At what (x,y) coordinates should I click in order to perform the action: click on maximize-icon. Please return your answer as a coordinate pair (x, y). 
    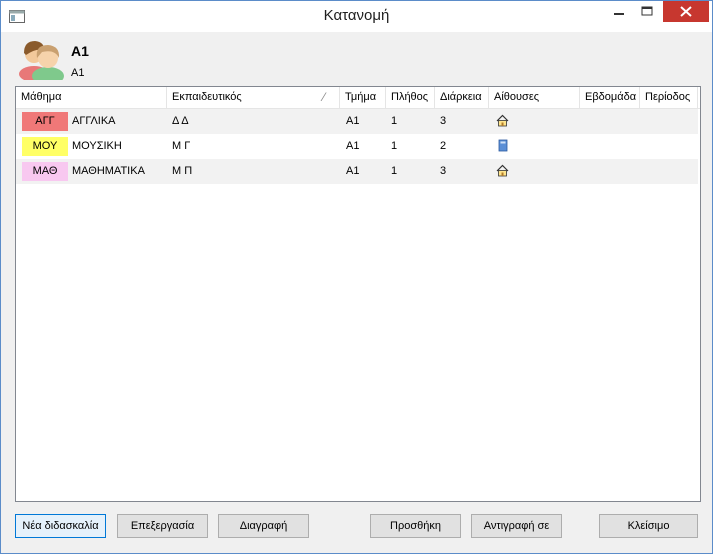
    Looking at the image, I should click on (647, 11).